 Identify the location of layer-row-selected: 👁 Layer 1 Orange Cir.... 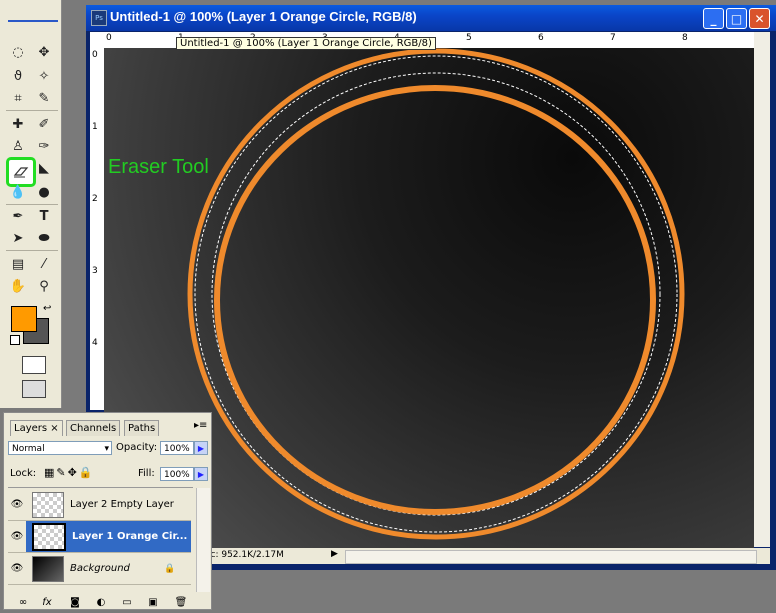
(99, 537).